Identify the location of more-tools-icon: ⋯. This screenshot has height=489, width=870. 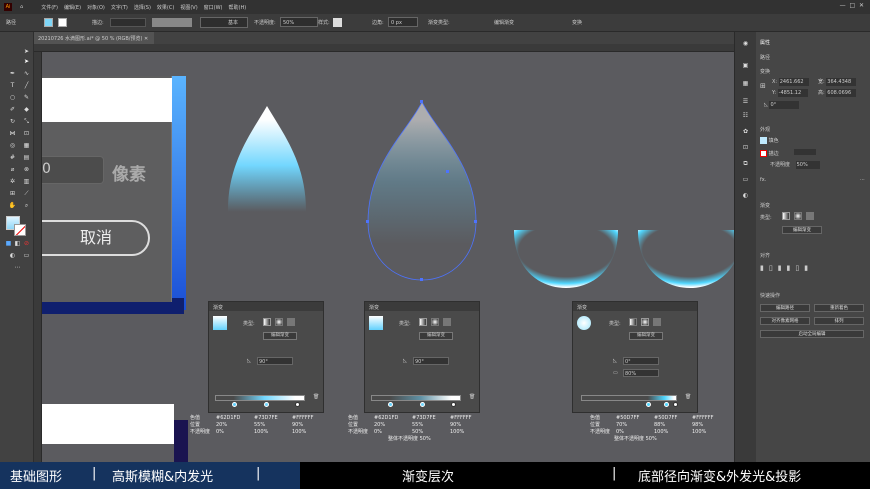
(17, 268).